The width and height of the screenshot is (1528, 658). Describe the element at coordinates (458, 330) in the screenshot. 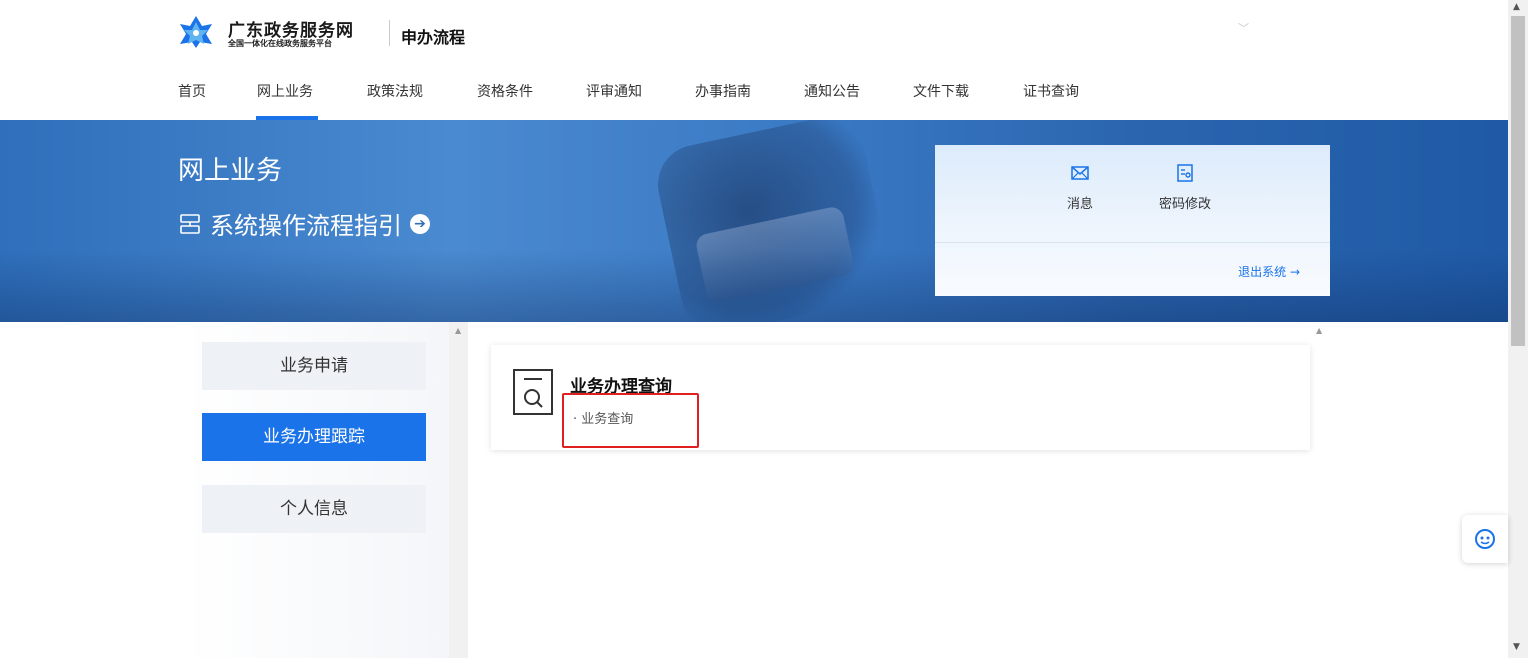

I see `sidebar-scroll-up-icon: ▲` at that location.